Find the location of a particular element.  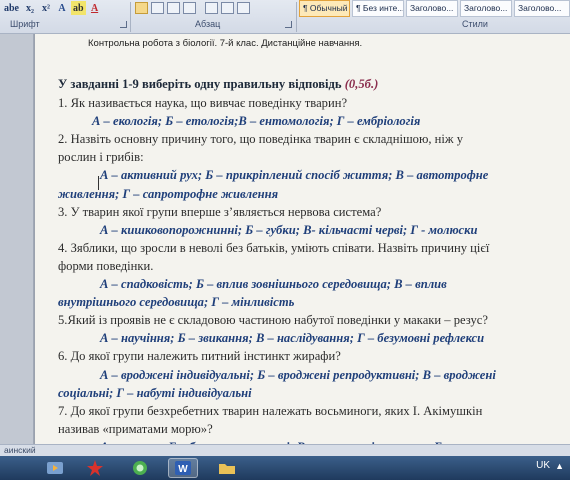

star-app-icon is located at coordinates (95, 468).